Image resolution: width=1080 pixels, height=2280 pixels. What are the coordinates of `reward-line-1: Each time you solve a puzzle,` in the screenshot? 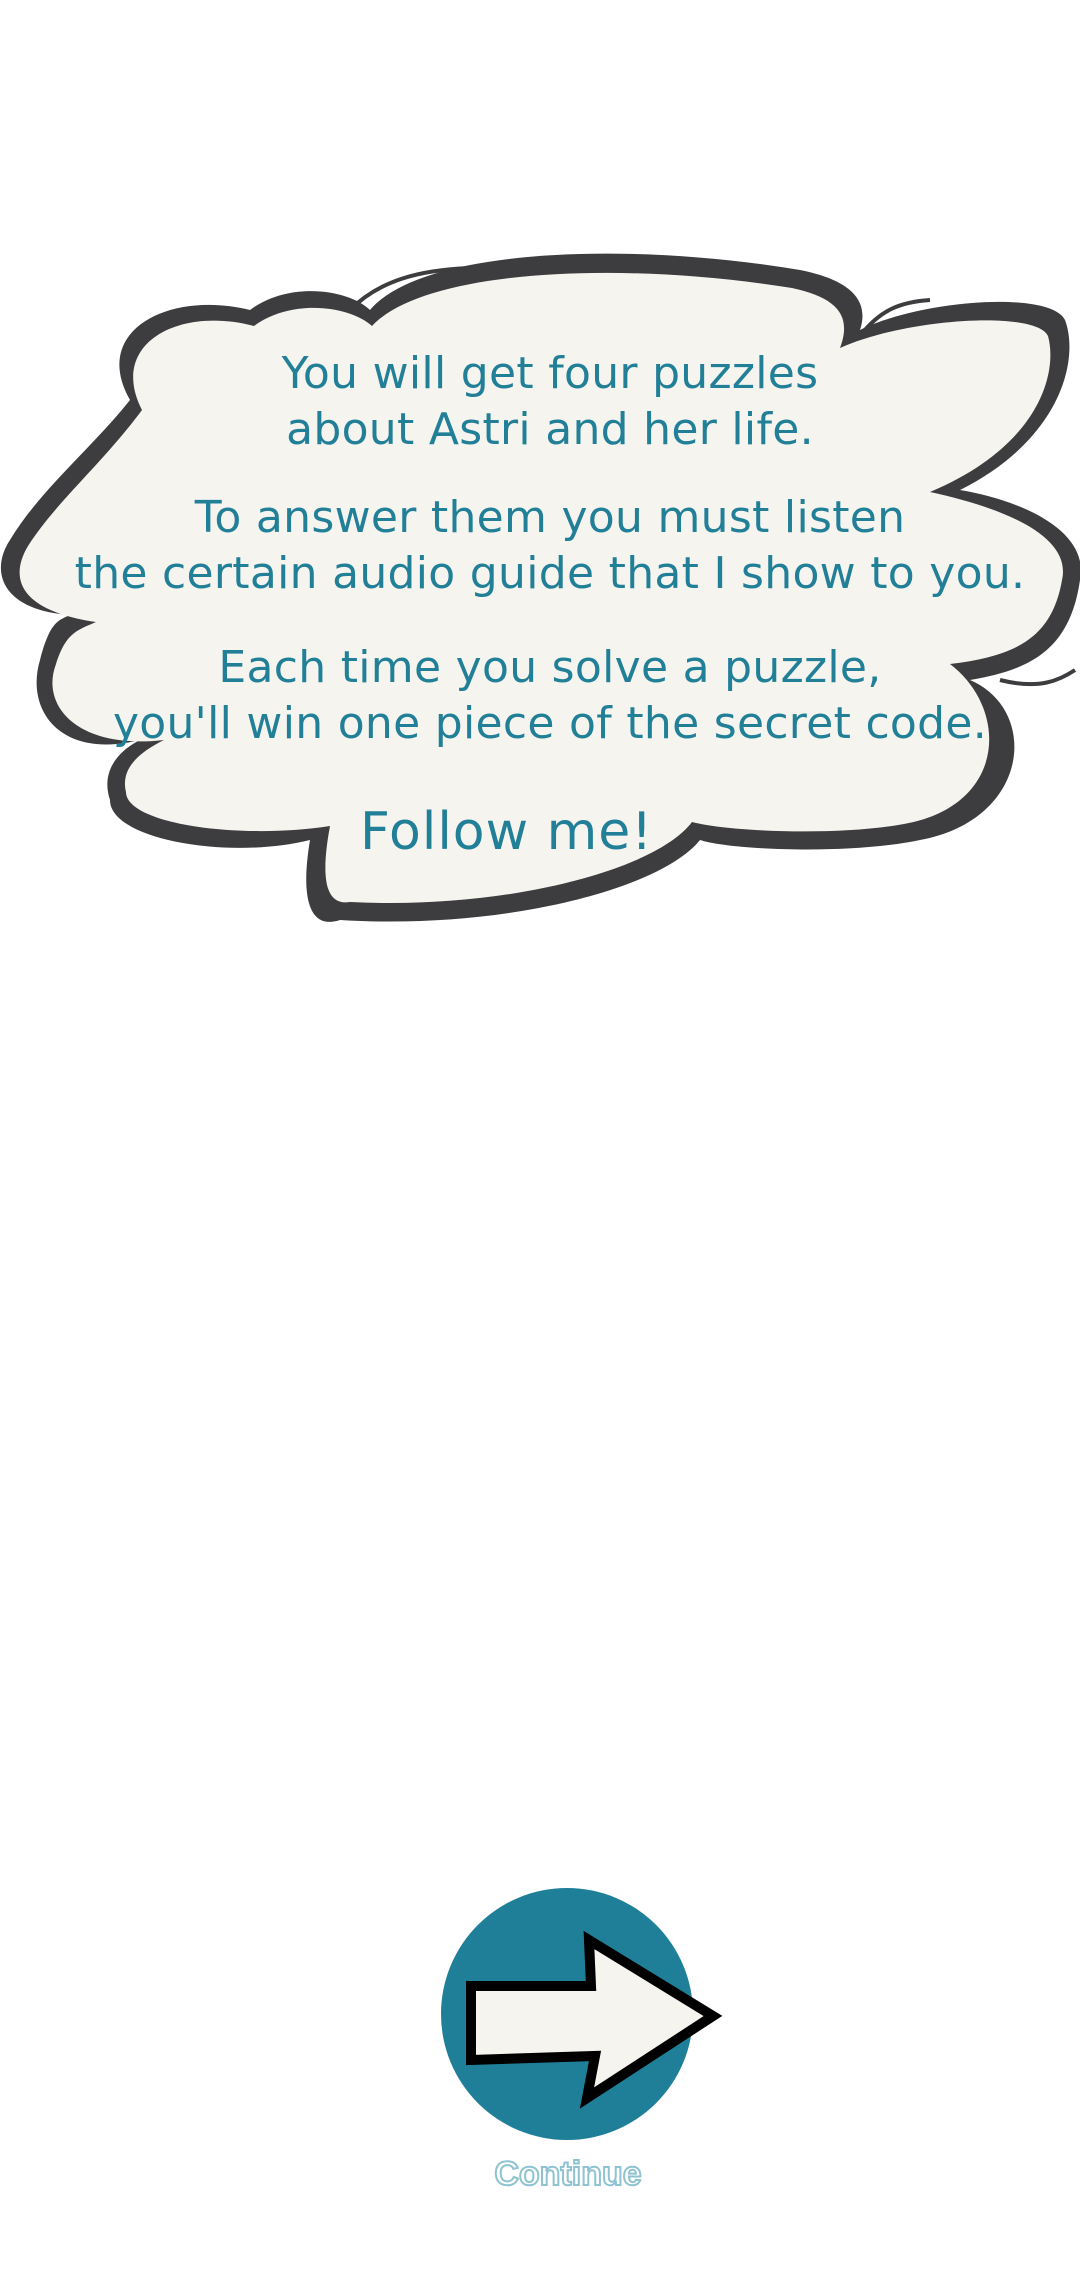 It's located at (550, 667).